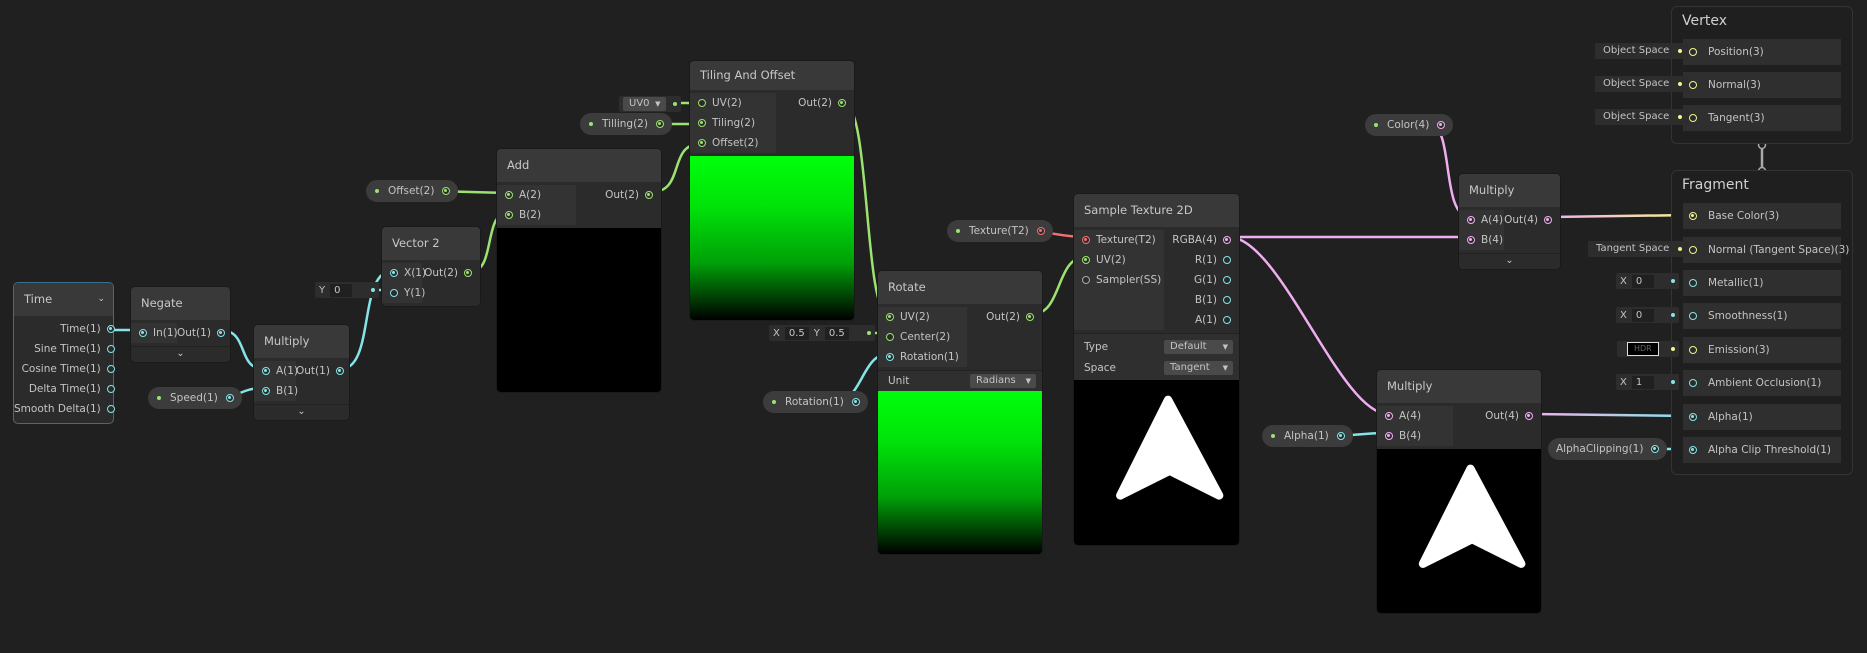 This screenshot has height=653, width=1867. What do you see at coordinates (815, 402) in the screenshot?
I see `property-rotation: Rotation(1)` at bounding box center [815, 402].